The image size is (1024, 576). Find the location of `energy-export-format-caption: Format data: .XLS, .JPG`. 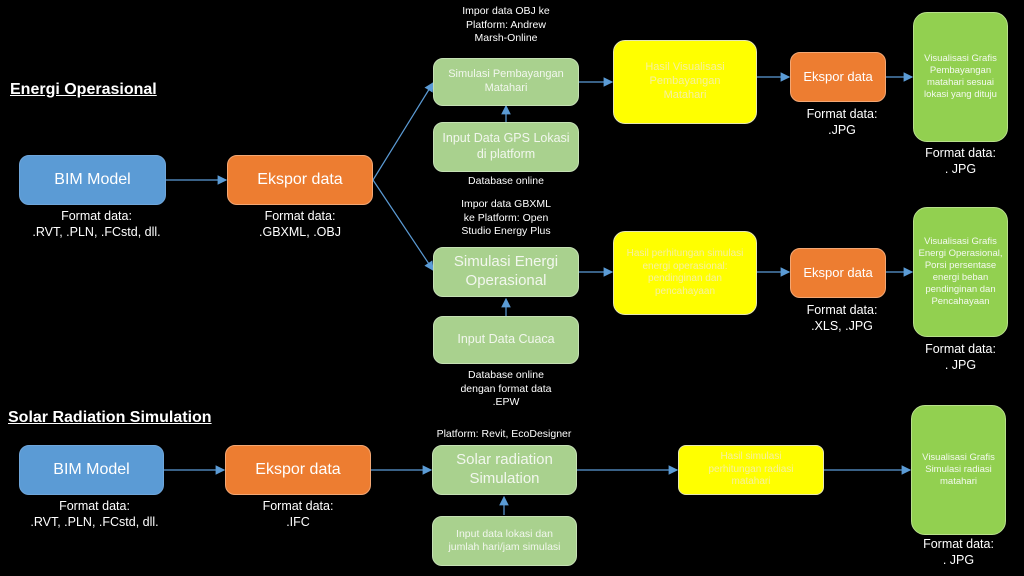

energy-export-format-caption: Format data: .XLS, .JPG is located at coordinates (842, 318).